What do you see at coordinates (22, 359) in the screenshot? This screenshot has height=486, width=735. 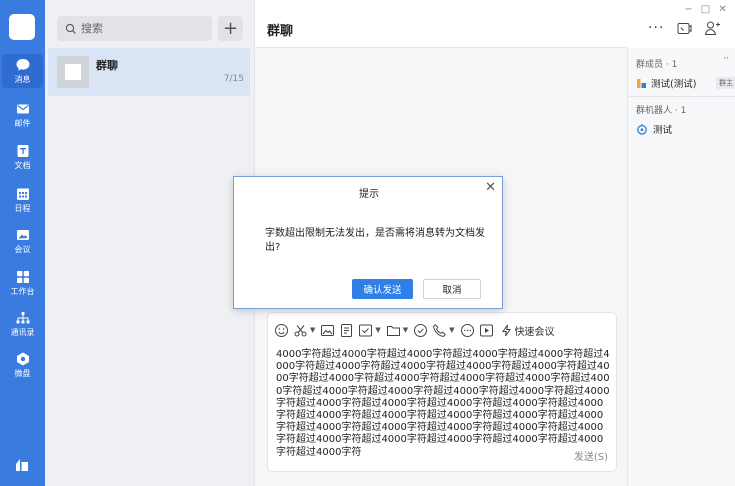 I see `drive-icon` at bounding box center [22, 359].